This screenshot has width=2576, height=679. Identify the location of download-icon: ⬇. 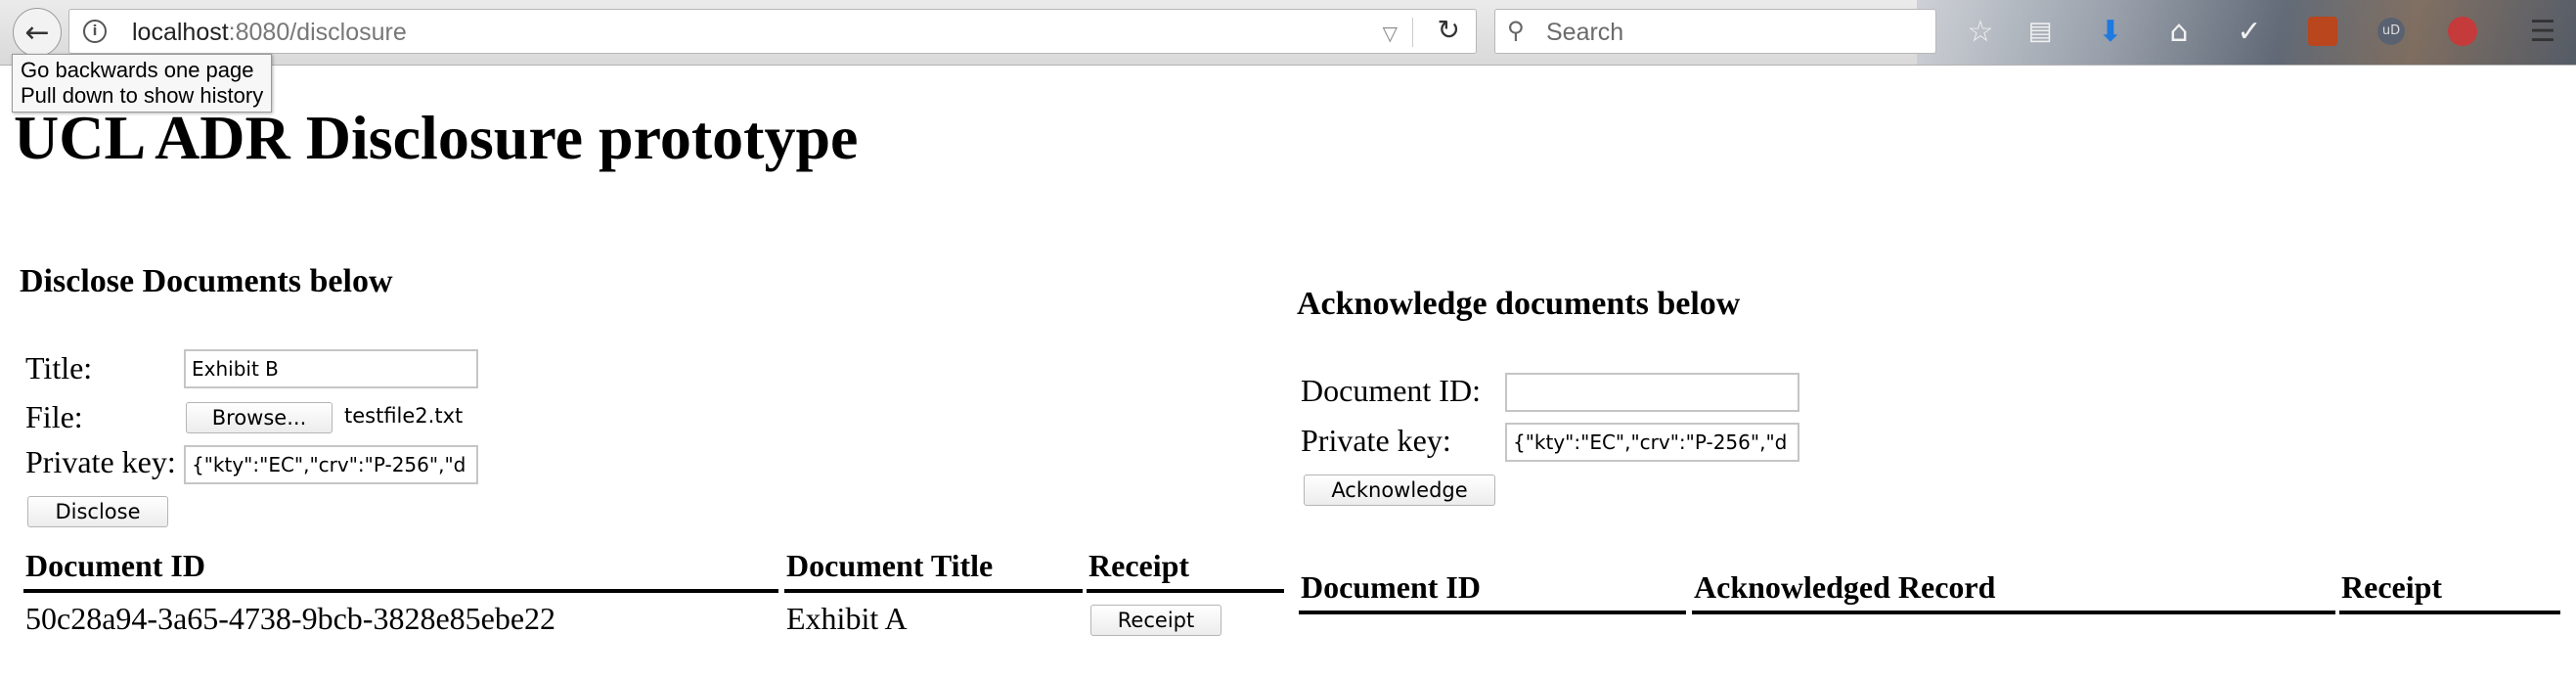
(2110, 31).